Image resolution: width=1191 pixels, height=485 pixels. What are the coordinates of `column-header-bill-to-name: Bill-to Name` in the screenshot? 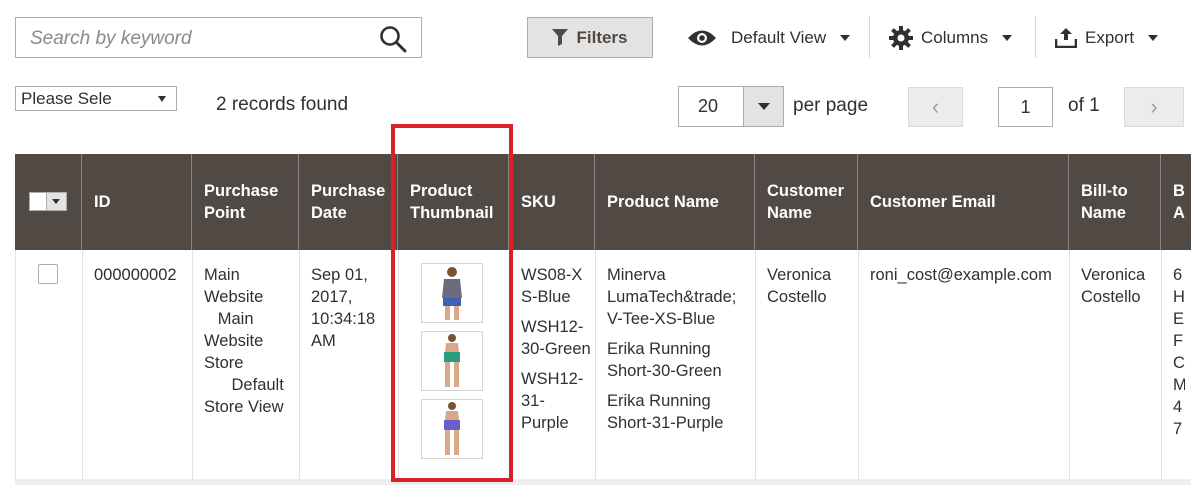 It's located at (1115, 202).